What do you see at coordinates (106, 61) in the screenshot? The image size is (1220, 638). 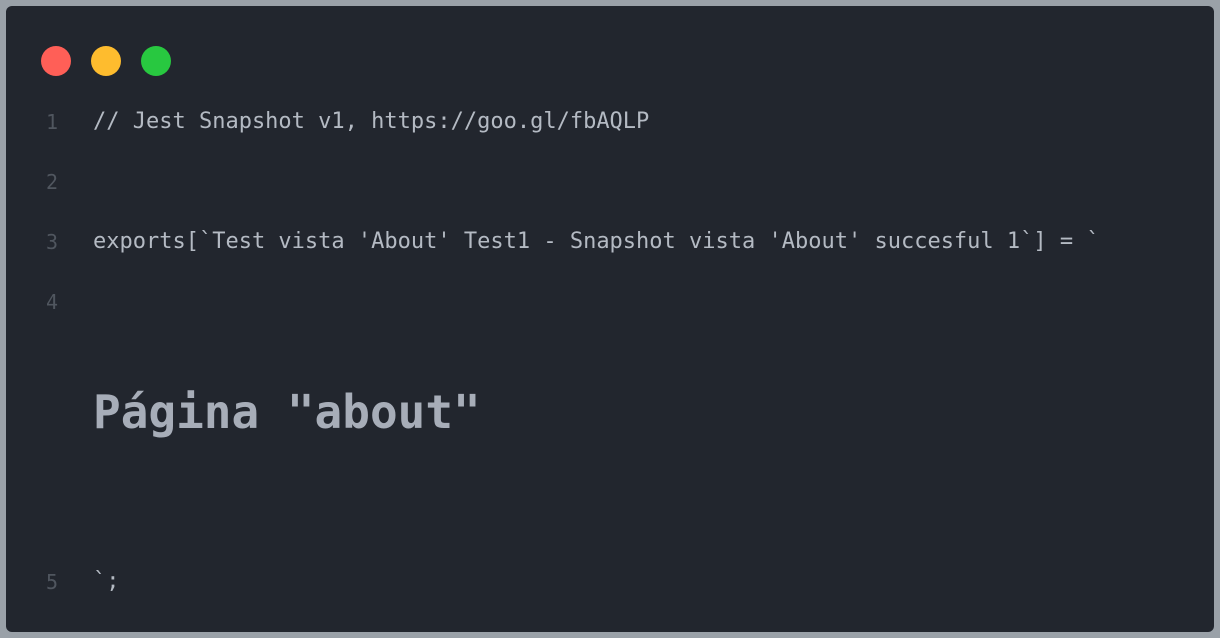 I see `minimize-window-icon` at bounding box center [106, 61].